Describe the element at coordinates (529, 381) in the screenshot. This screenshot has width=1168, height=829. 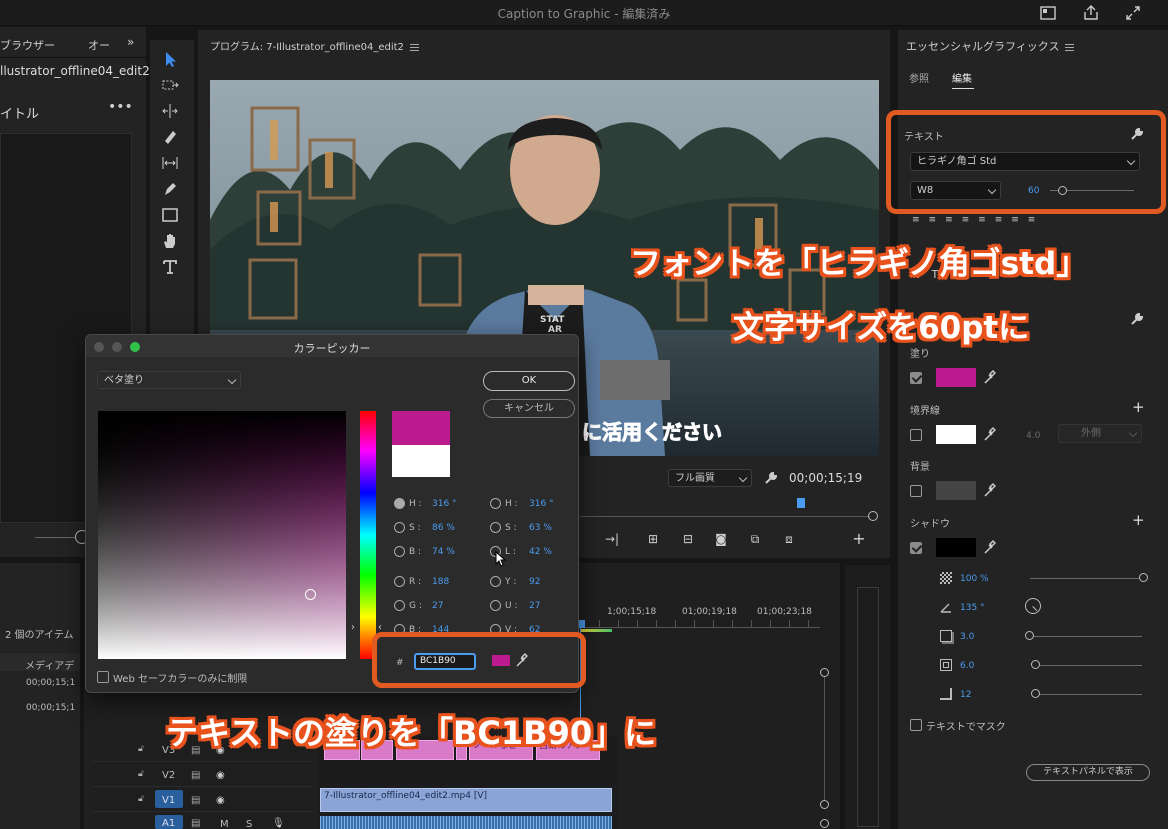
I see `ok-button: OK` at that location.